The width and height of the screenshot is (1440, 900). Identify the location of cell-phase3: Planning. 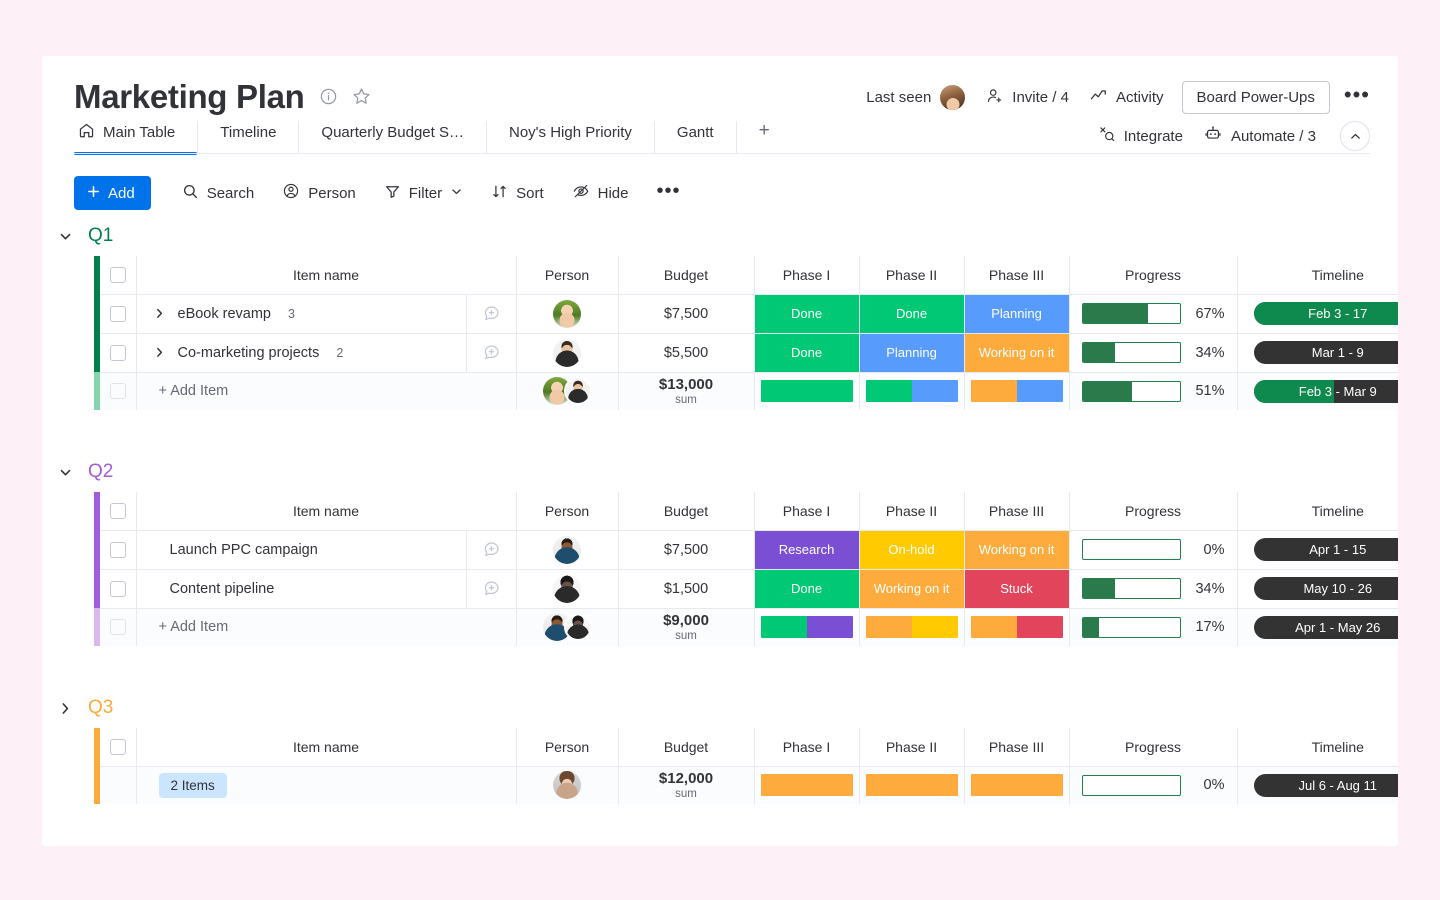
(1017, 314).